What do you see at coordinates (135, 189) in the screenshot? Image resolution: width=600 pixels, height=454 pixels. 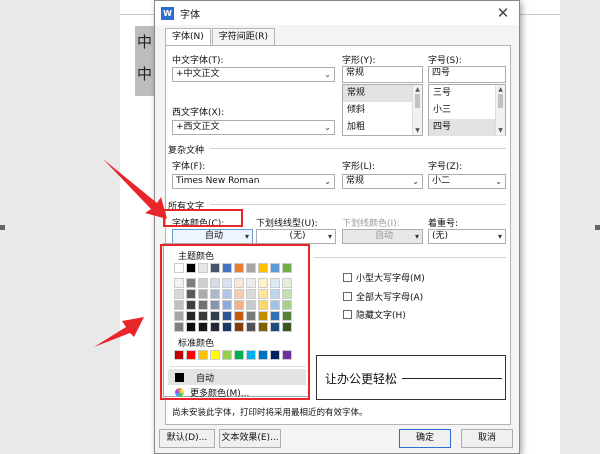 I see `annotation-arrow-top` at bounding box center [135, 189].